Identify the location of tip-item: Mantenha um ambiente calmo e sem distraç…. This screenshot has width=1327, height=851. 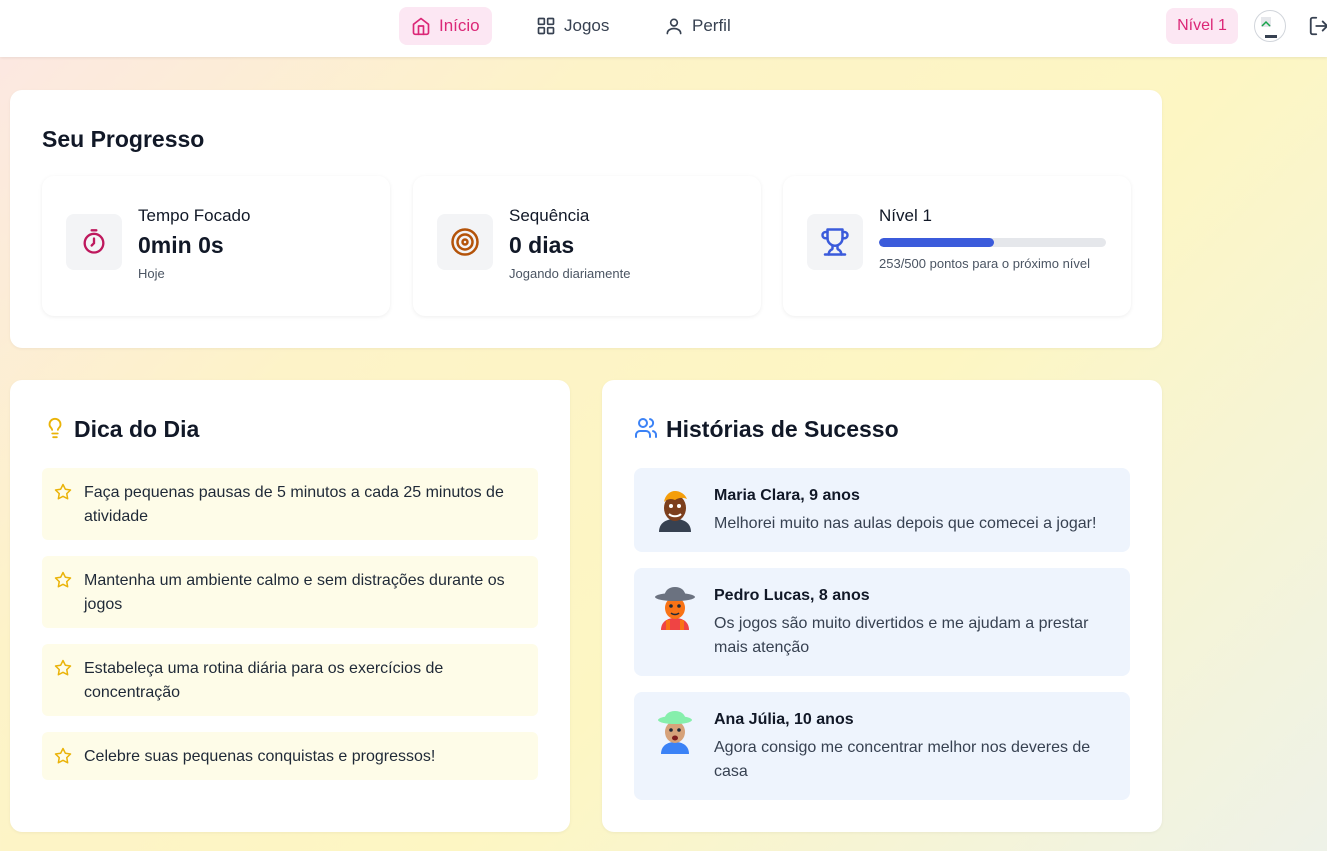
(290, 592).